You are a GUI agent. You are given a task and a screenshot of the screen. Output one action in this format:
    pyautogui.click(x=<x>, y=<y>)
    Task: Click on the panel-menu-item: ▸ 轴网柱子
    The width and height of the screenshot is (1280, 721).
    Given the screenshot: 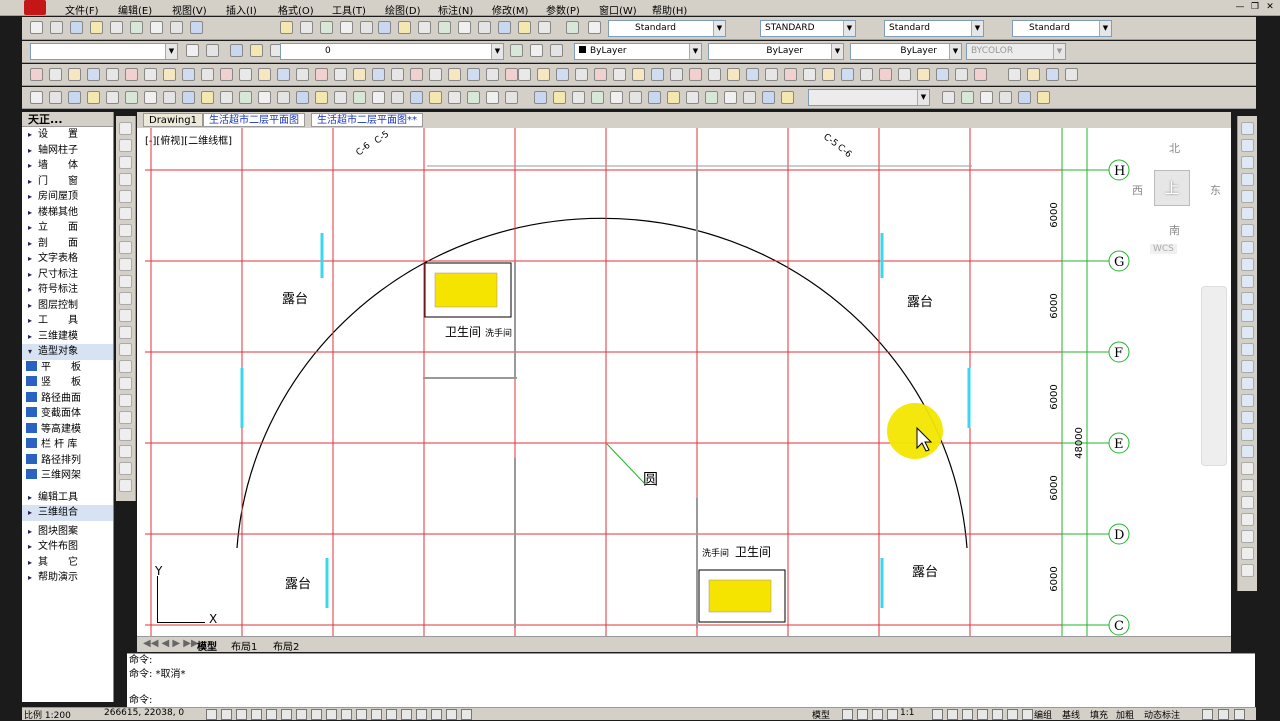 What is the action you would take?
    pyautogui.click(x=67, y=151)
    